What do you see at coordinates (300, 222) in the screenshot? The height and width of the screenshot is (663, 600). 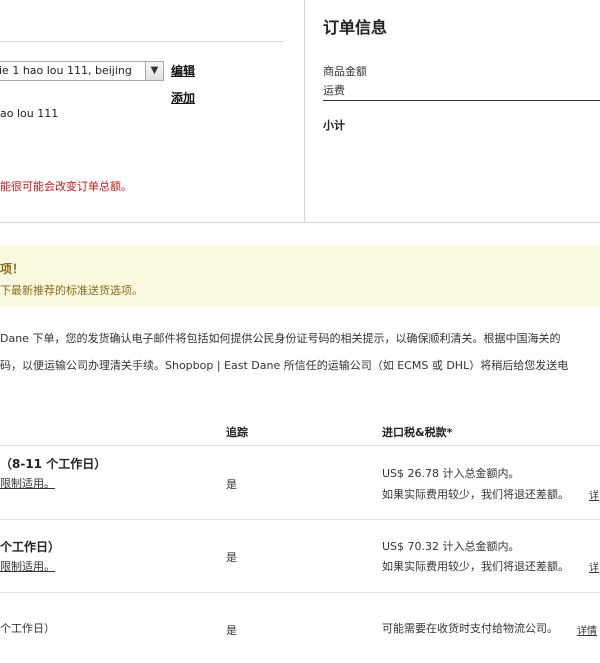 I see `section-divider` at bounding box center [300, 222].